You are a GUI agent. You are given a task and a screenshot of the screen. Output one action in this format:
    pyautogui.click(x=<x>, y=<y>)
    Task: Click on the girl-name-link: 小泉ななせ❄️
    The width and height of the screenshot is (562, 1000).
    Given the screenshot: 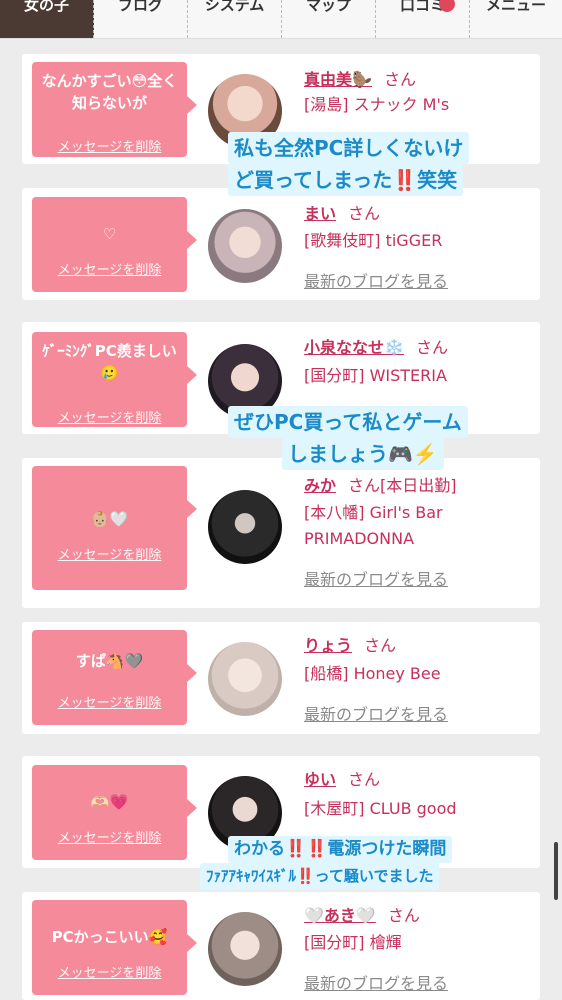 What is the action you would take?
    pyautogui.click(x=354, y=347)
    